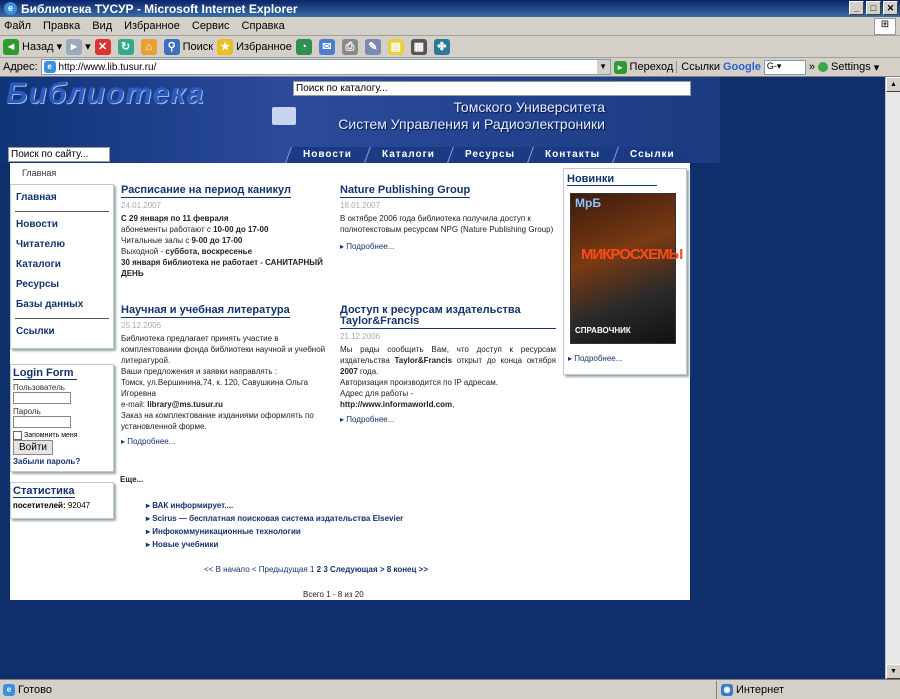 The width and height of the screenshot is (900, 699). Describe the element at coordinates (325, 67) in the screenshot. I see `address-input: e http://www.lib.tusur.ru/ ▼` at that location.